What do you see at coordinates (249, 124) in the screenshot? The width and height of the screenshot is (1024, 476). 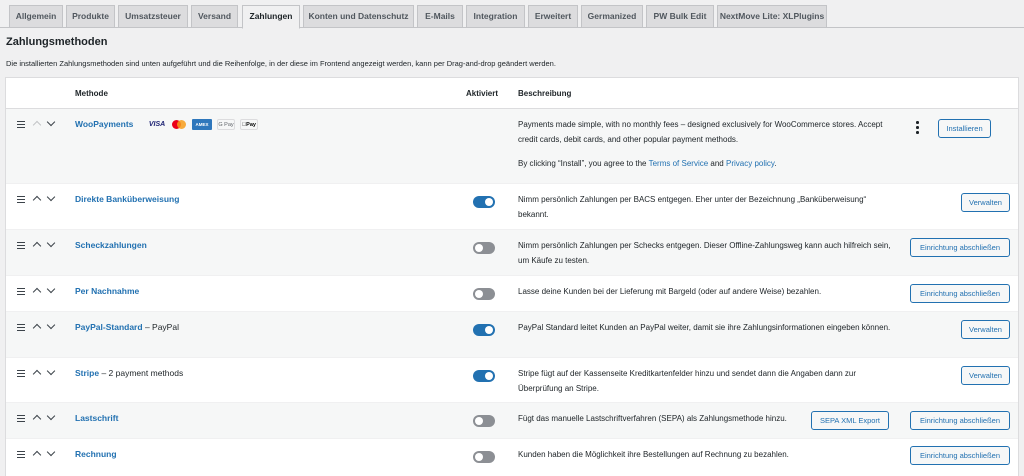 I see `apple-pay-icon: Pay` at bounding box center [249, 124].